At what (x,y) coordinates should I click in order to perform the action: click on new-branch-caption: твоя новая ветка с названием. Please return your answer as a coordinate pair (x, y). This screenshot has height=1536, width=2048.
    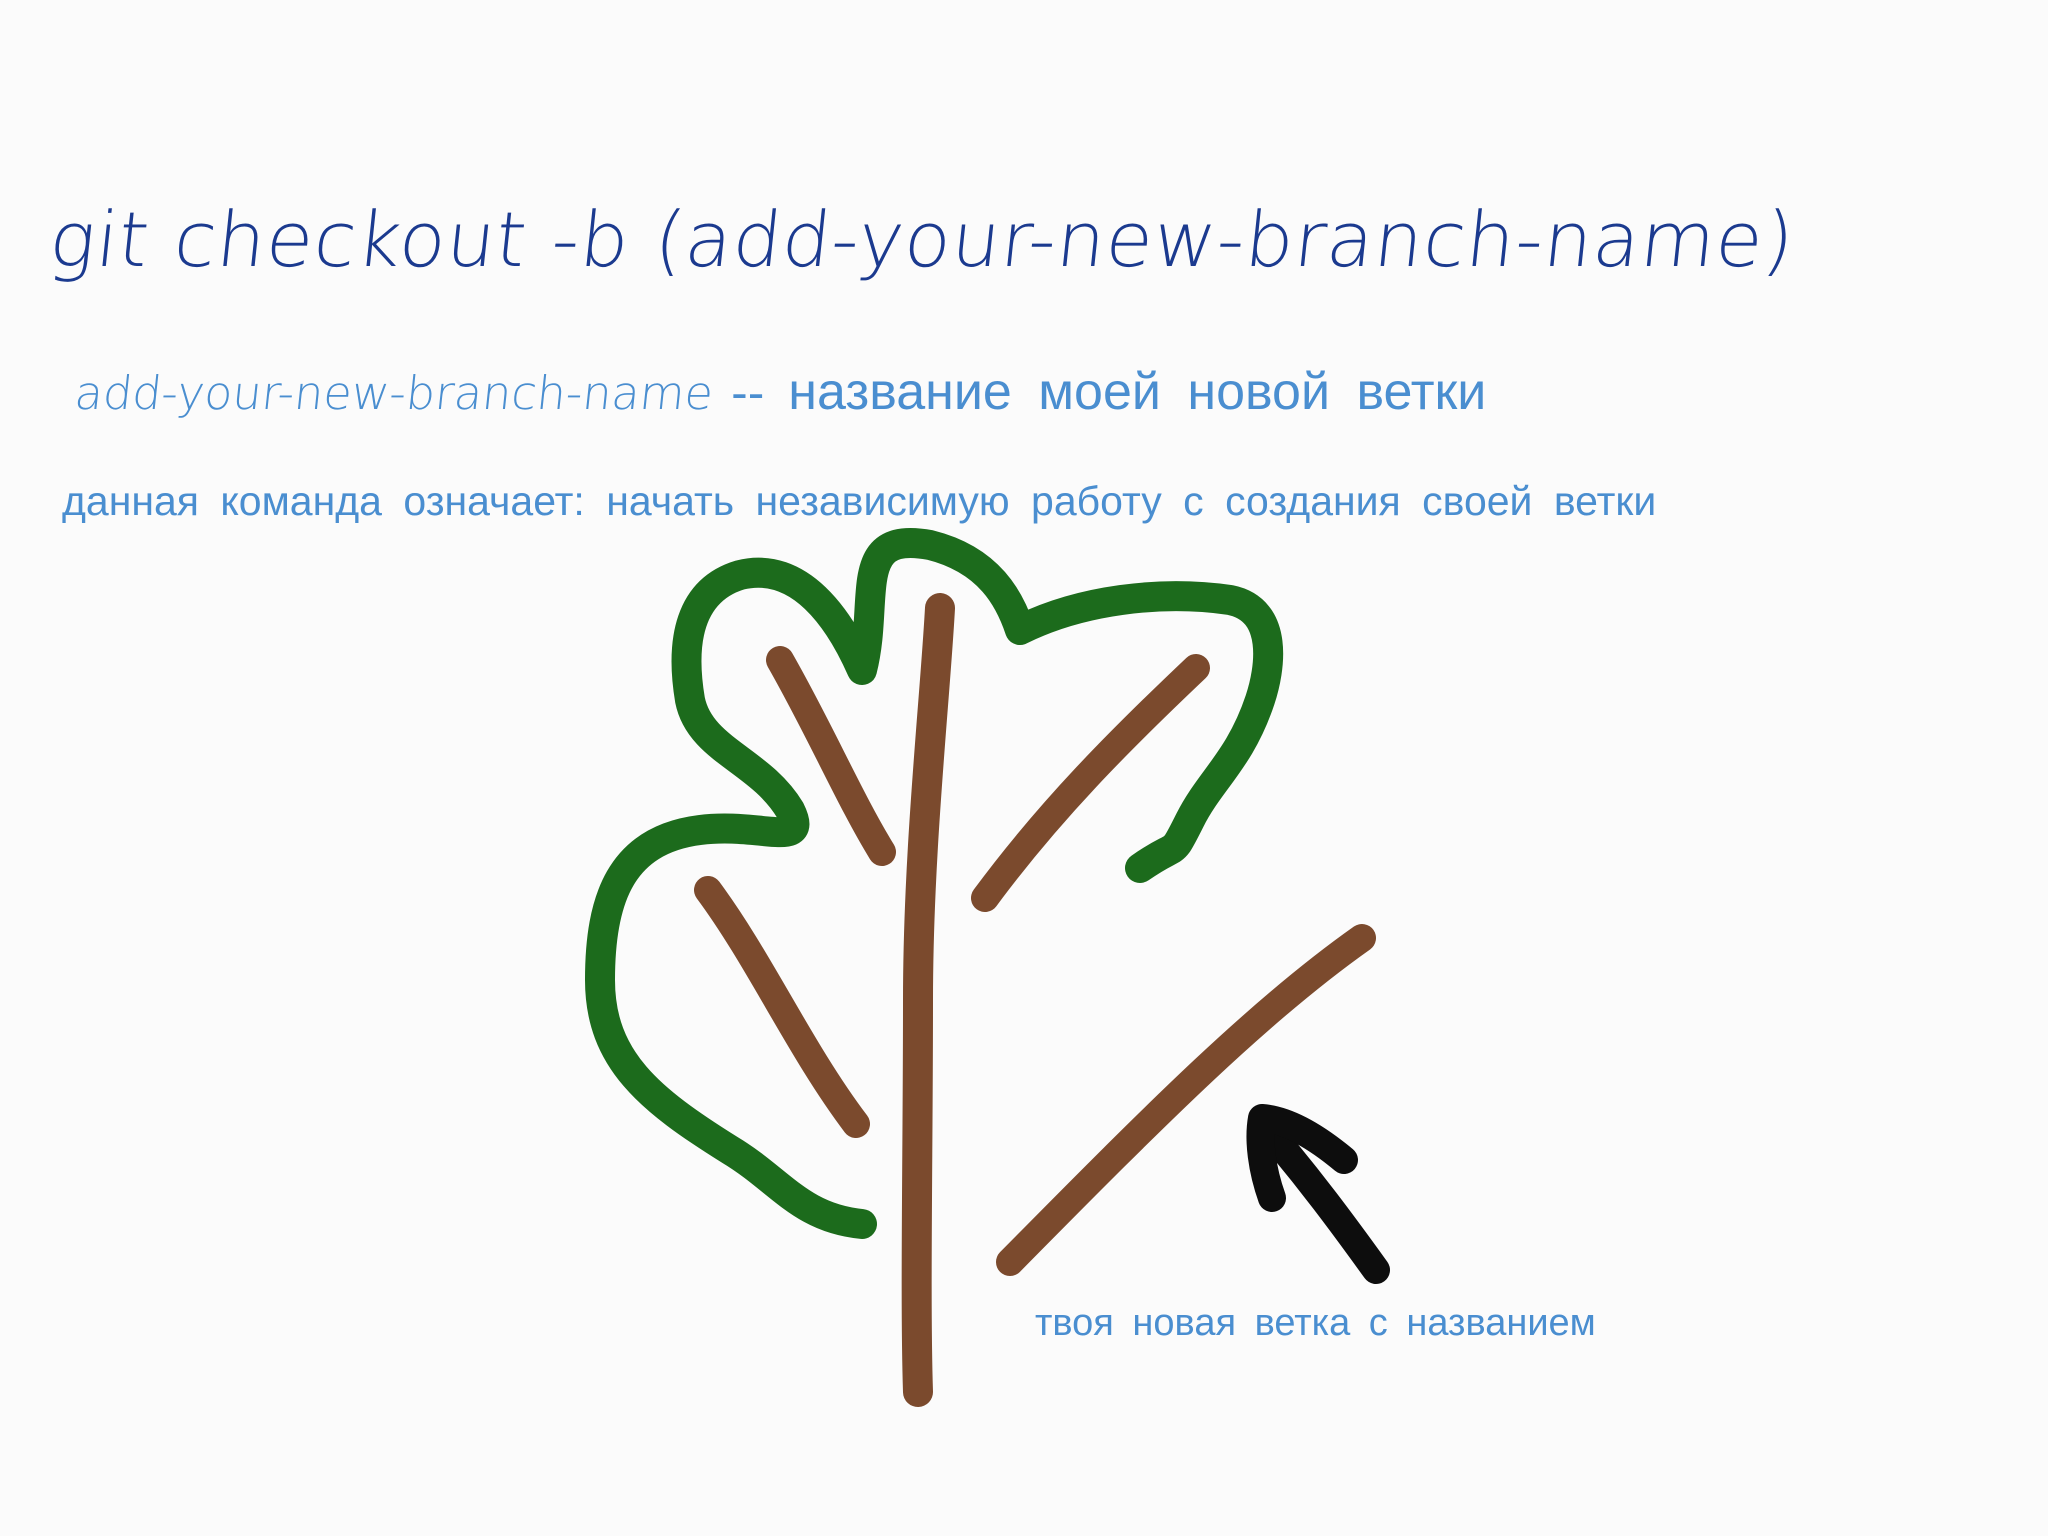
    Looking at the image, I should click on (1315, 1323).